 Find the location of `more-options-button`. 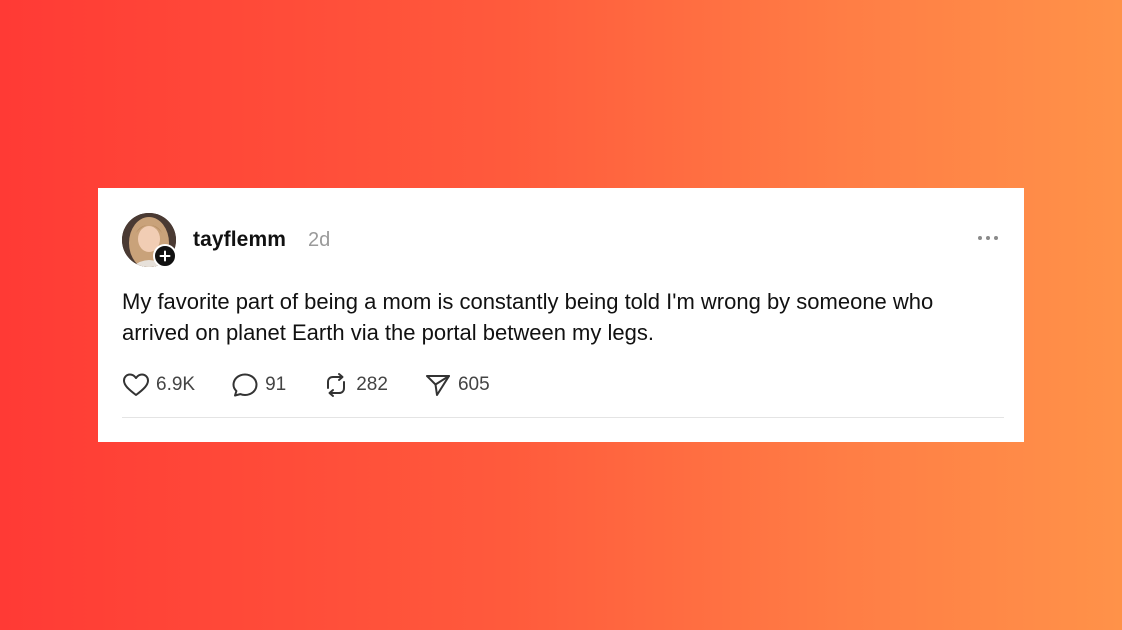

more-options-button is located at coordinates (988, 238).